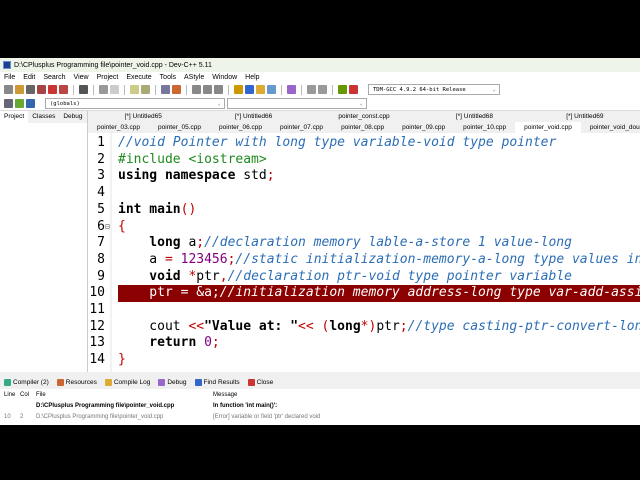 The width and height of the screenshot is (640, 480). I want to click on tab-resources: Resources, so click(76, 382).